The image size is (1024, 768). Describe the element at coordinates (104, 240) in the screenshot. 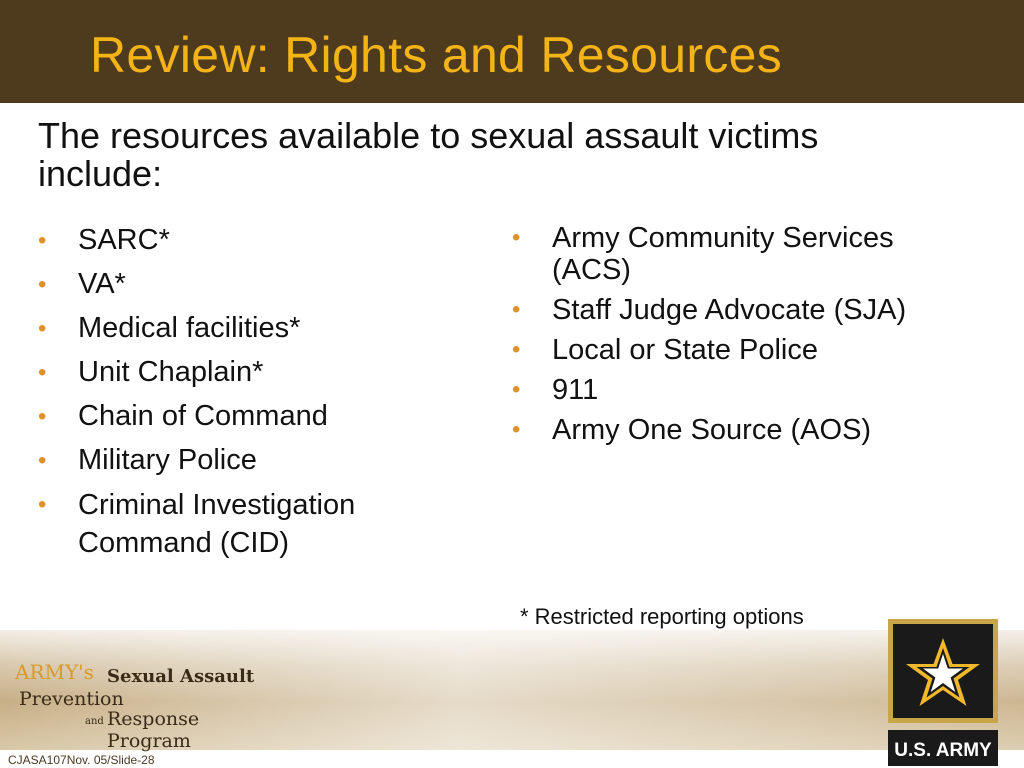

I see `list-item: • SARC*` at that location.